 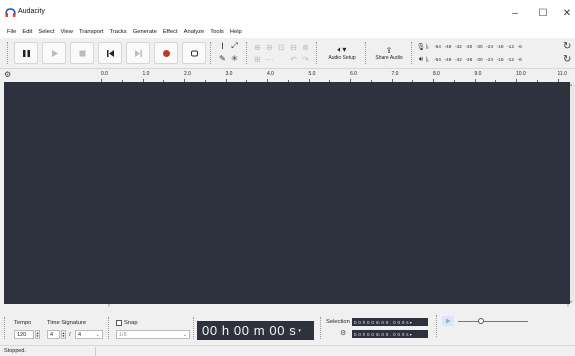 I want to click on gear-icon: ⚙, so click(x=7, y=74).